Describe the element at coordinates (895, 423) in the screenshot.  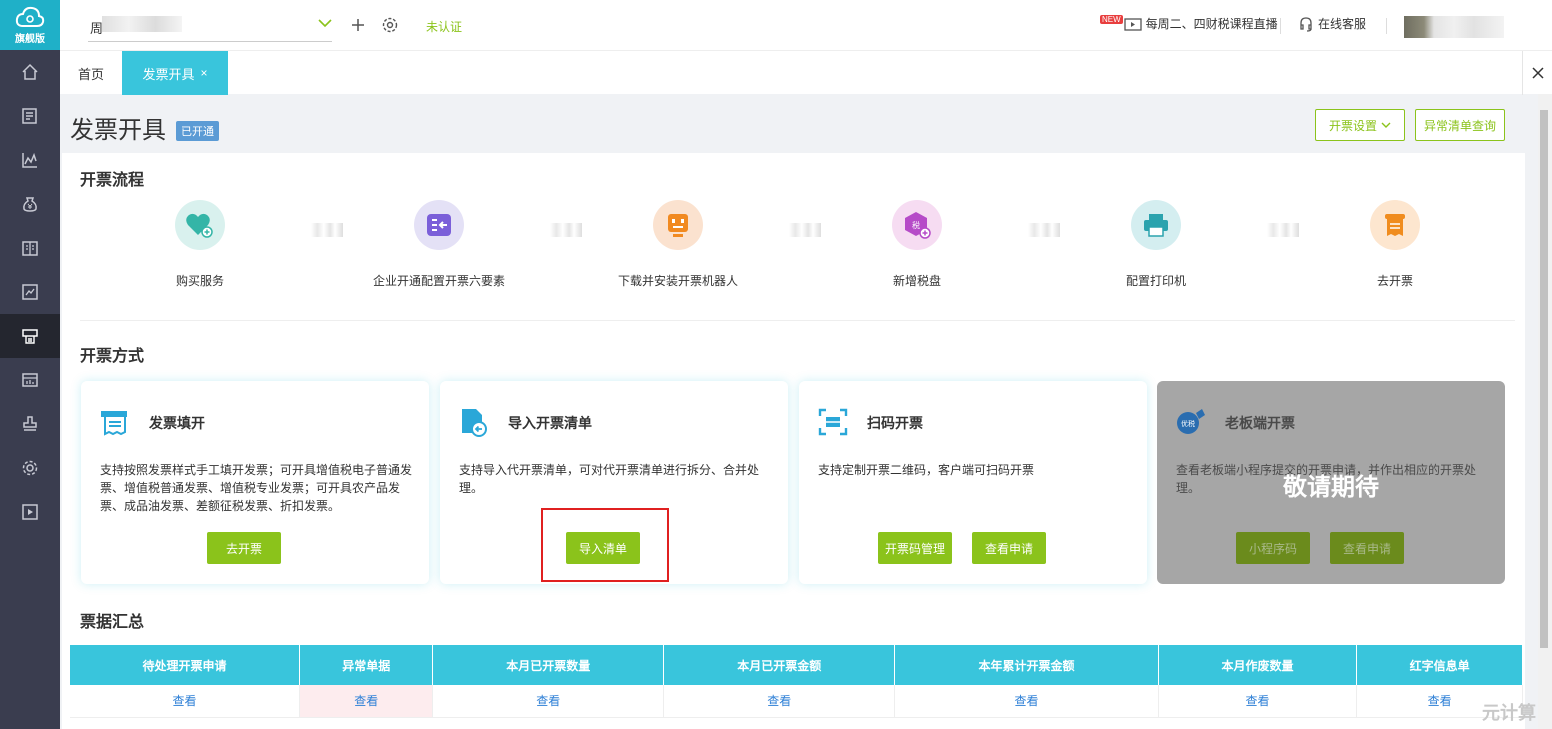
I see `card-title: 扫码开票` at that location.